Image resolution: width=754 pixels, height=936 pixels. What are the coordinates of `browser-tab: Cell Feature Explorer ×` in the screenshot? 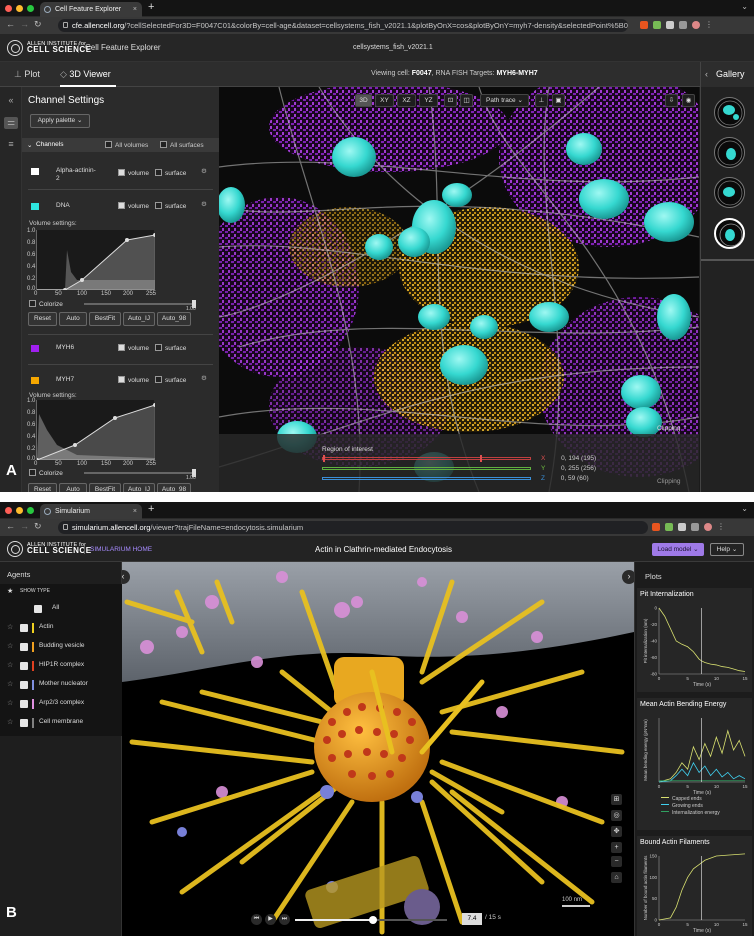 It's located at (91, 9).